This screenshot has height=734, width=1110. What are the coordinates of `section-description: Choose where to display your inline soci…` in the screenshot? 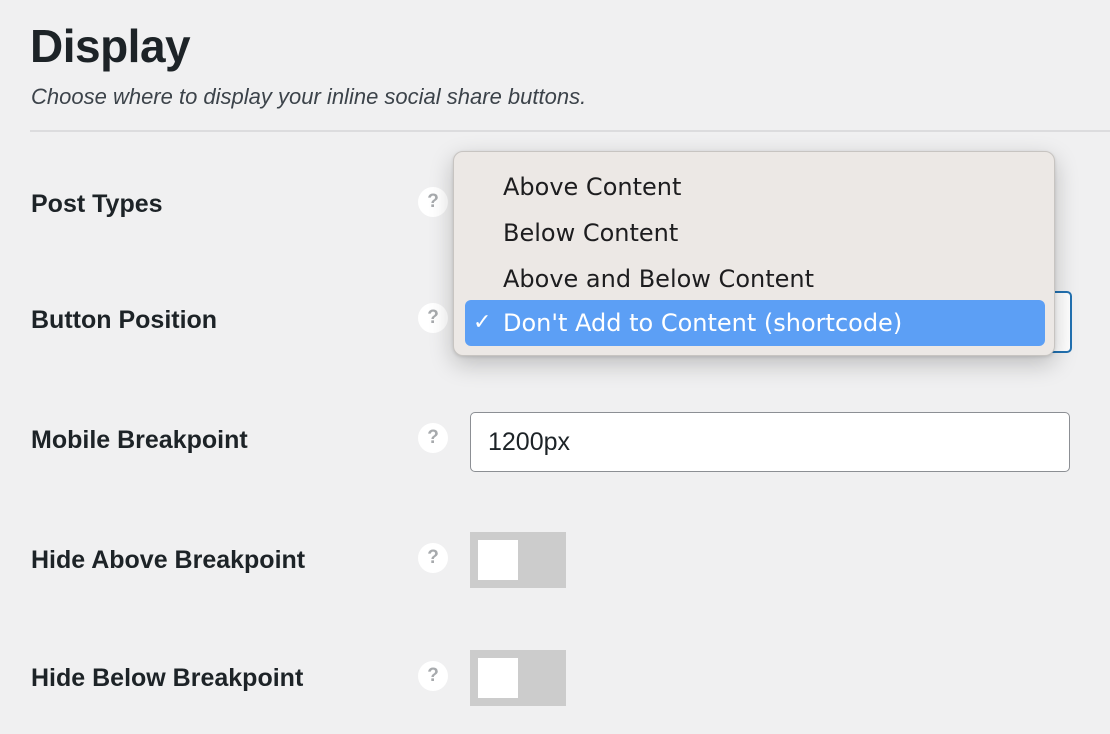 It's located at (309, 96).